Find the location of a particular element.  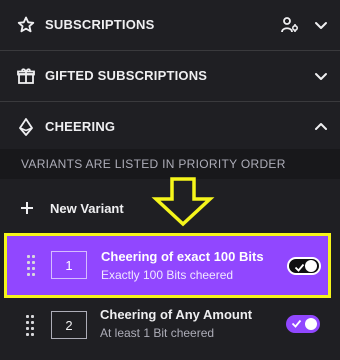

section-gifted-subscriptions: GIFTED SUBSCRIPTIONS is located at coordinates (170, 76).